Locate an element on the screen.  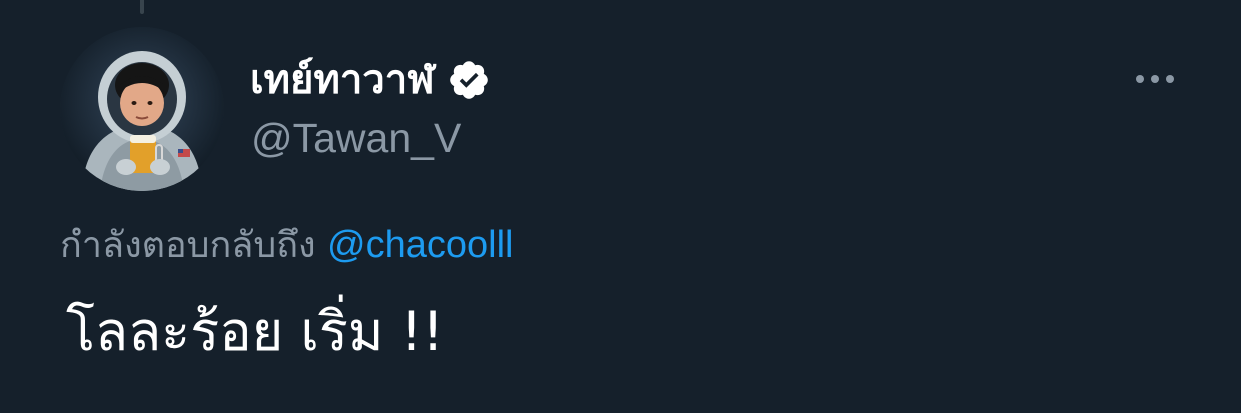
verified-badge-icon is located at coordinates (469, 80).